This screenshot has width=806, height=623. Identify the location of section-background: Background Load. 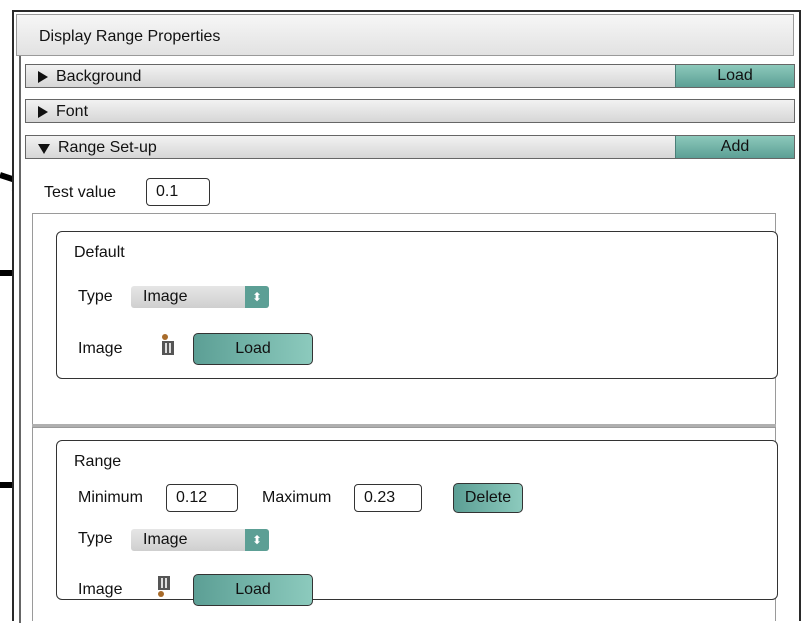
(410, 76).